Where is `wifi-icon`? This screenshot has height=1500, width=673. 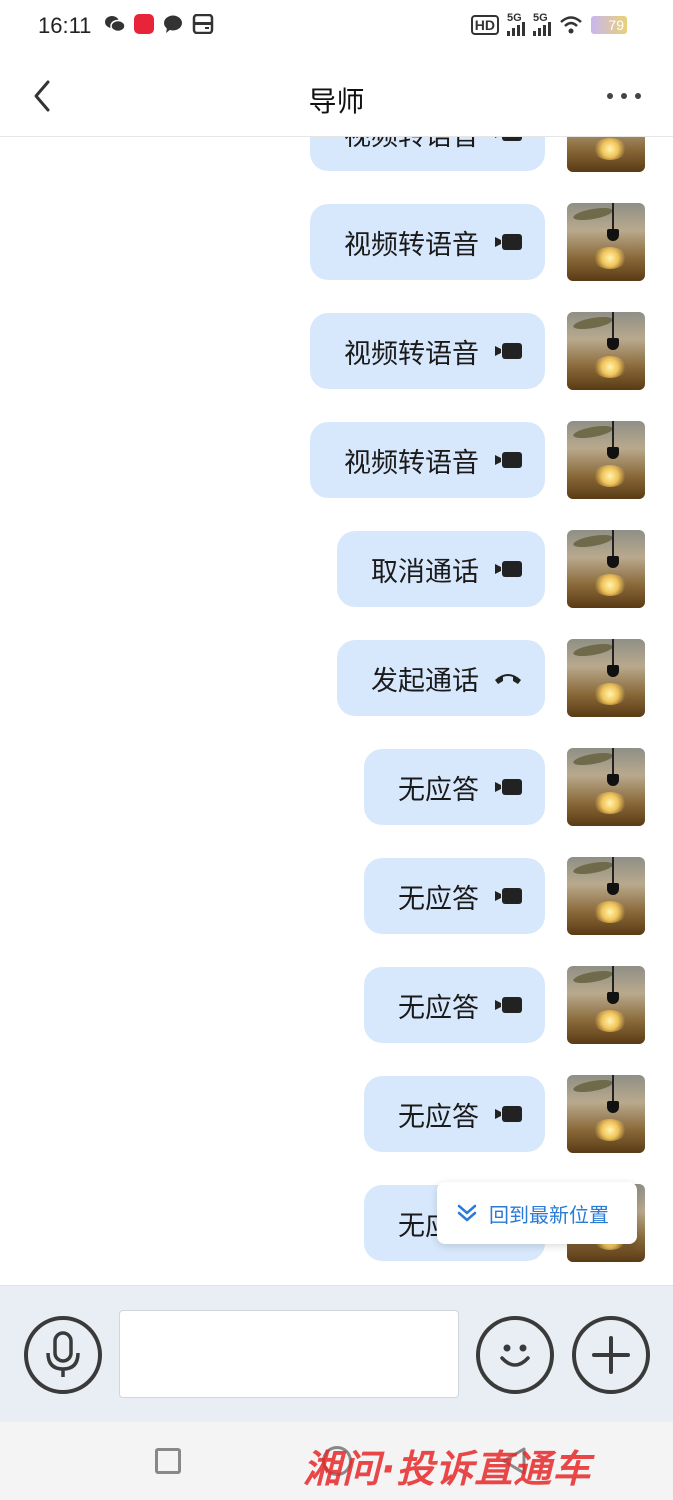 wifi-icon is located at coordinates (571, 25).